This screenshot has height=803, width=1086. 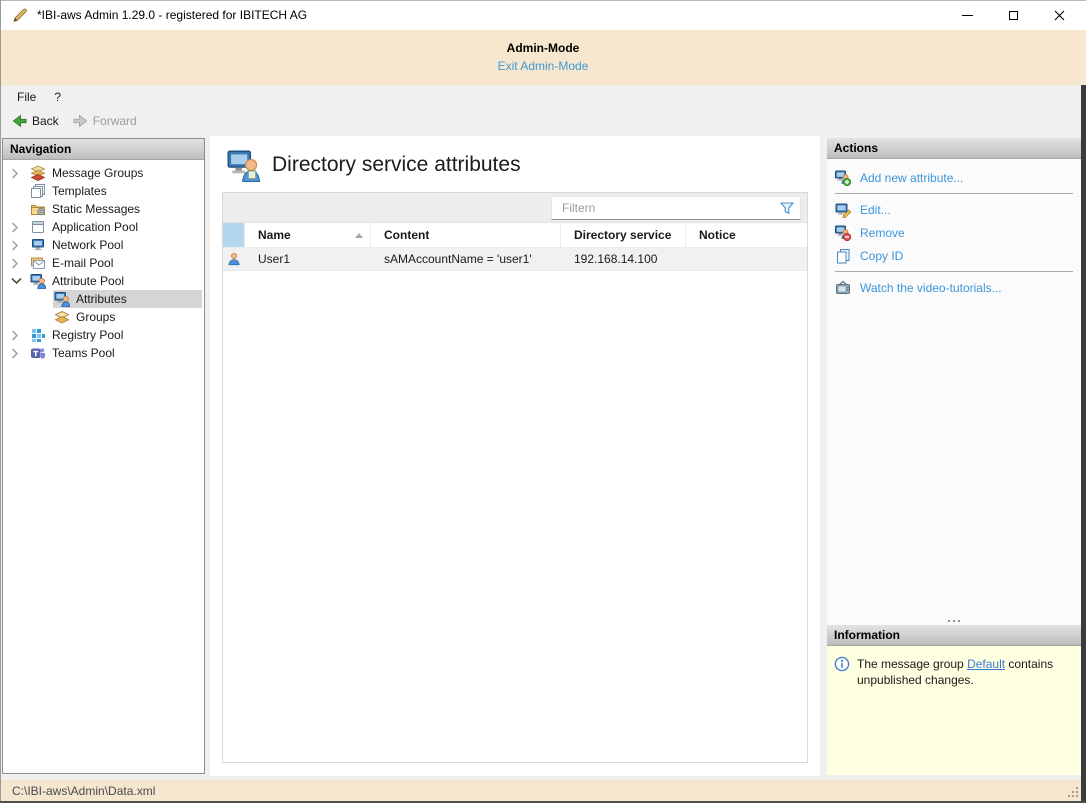 I want to click on close-button, so click(x=1059, y=15).